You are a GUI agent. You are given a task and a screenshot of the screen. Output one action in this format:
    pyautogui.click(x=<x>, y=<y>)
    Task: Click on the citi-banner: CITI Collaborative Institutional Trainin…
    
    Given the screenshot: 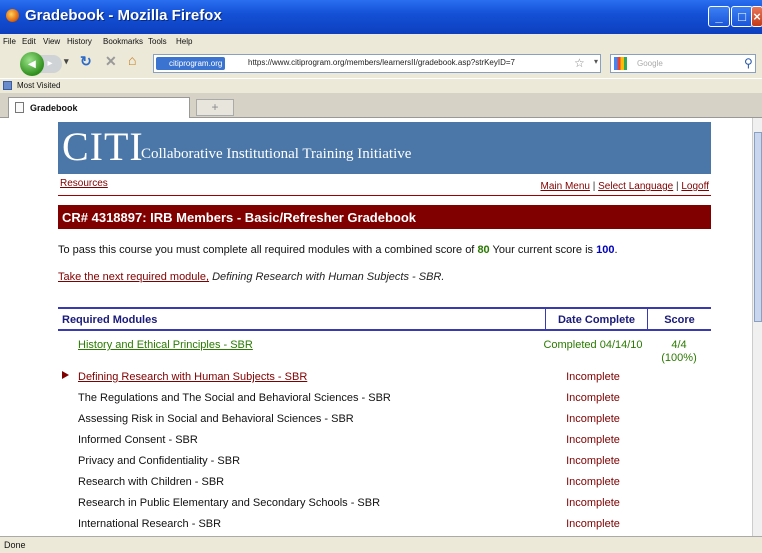 What is the action you would take?
    pyautogui.click(x=384, y=148)
    